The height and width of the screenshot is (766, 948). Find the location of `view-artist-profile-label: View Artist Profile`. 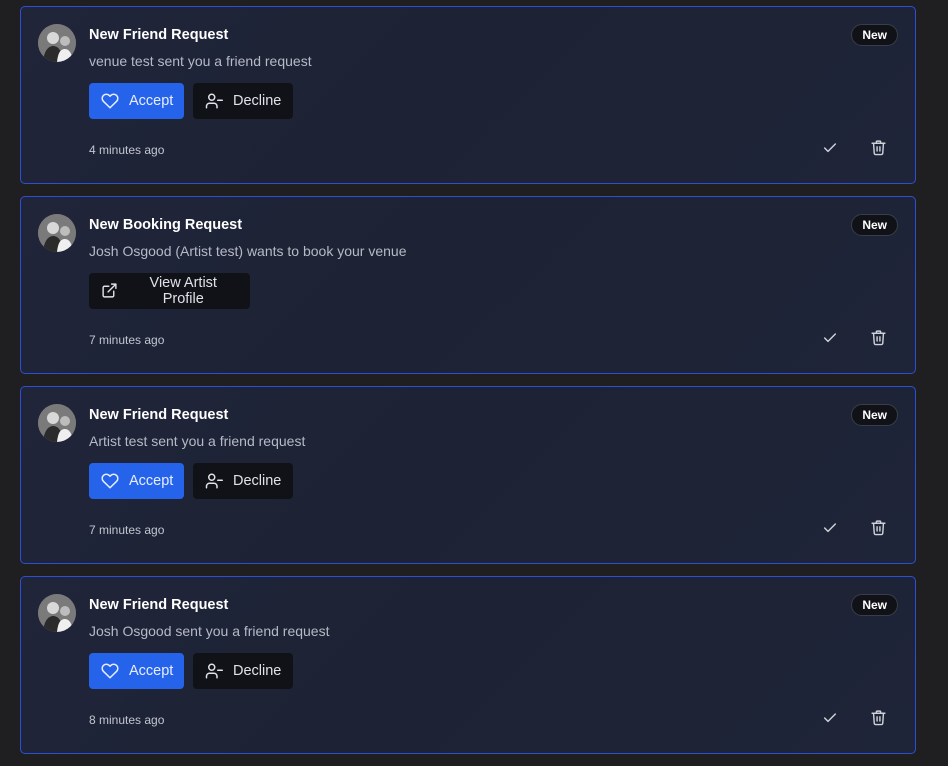

view-artist-profile-label: View Artist Profile is located at coordinates (183, 291).